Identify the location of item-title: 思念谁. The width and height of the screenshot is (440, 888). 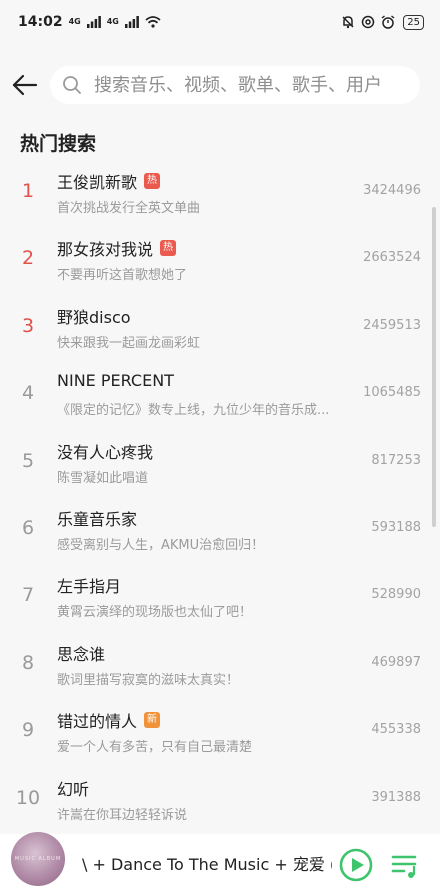
(81, 654).